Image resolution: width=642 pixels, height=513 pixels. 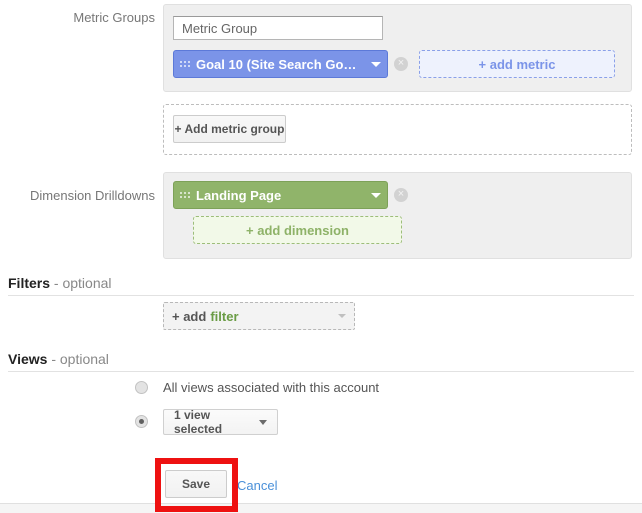 What do you see at coordinates (278, 28) in the screenshot?
I see `metric-group-name-input` at bounding box center [278, 28].